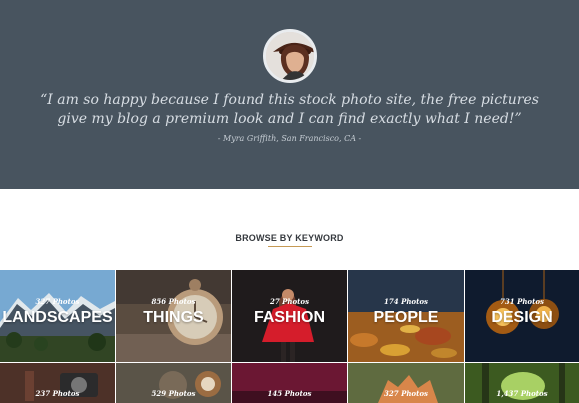 The width and height of the screenshot is (579, 403). Describe the element at coordinates (406, 301) in the screenshot. I see `keyword-count: 174 Photos` at that location.